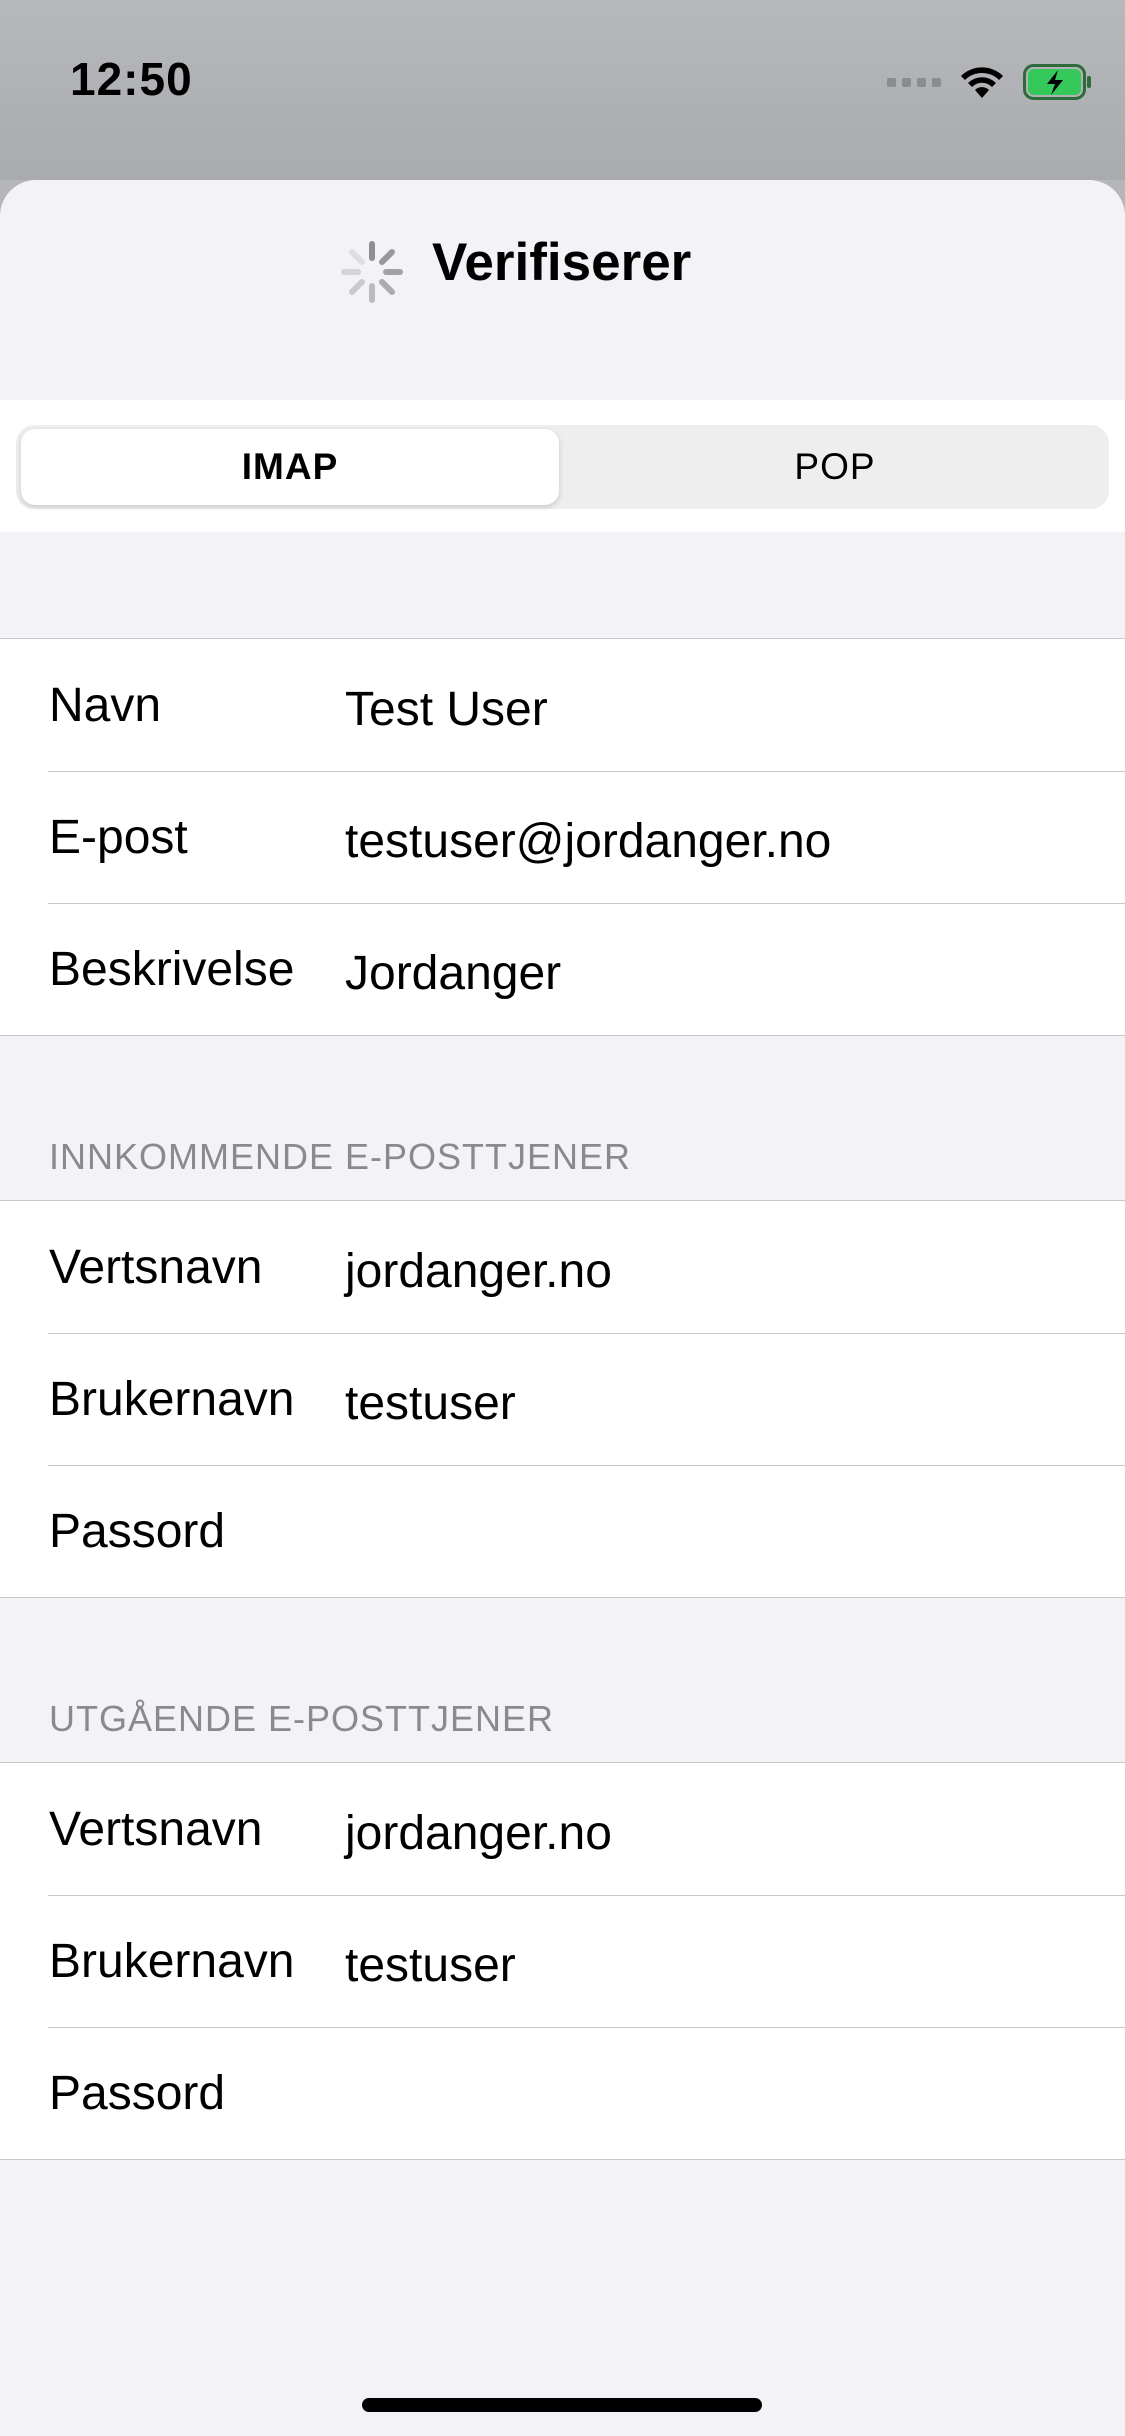 The width and height of the screenshot is (1125, 2436). I want to click on email-label: E-post, so click(118, 837).